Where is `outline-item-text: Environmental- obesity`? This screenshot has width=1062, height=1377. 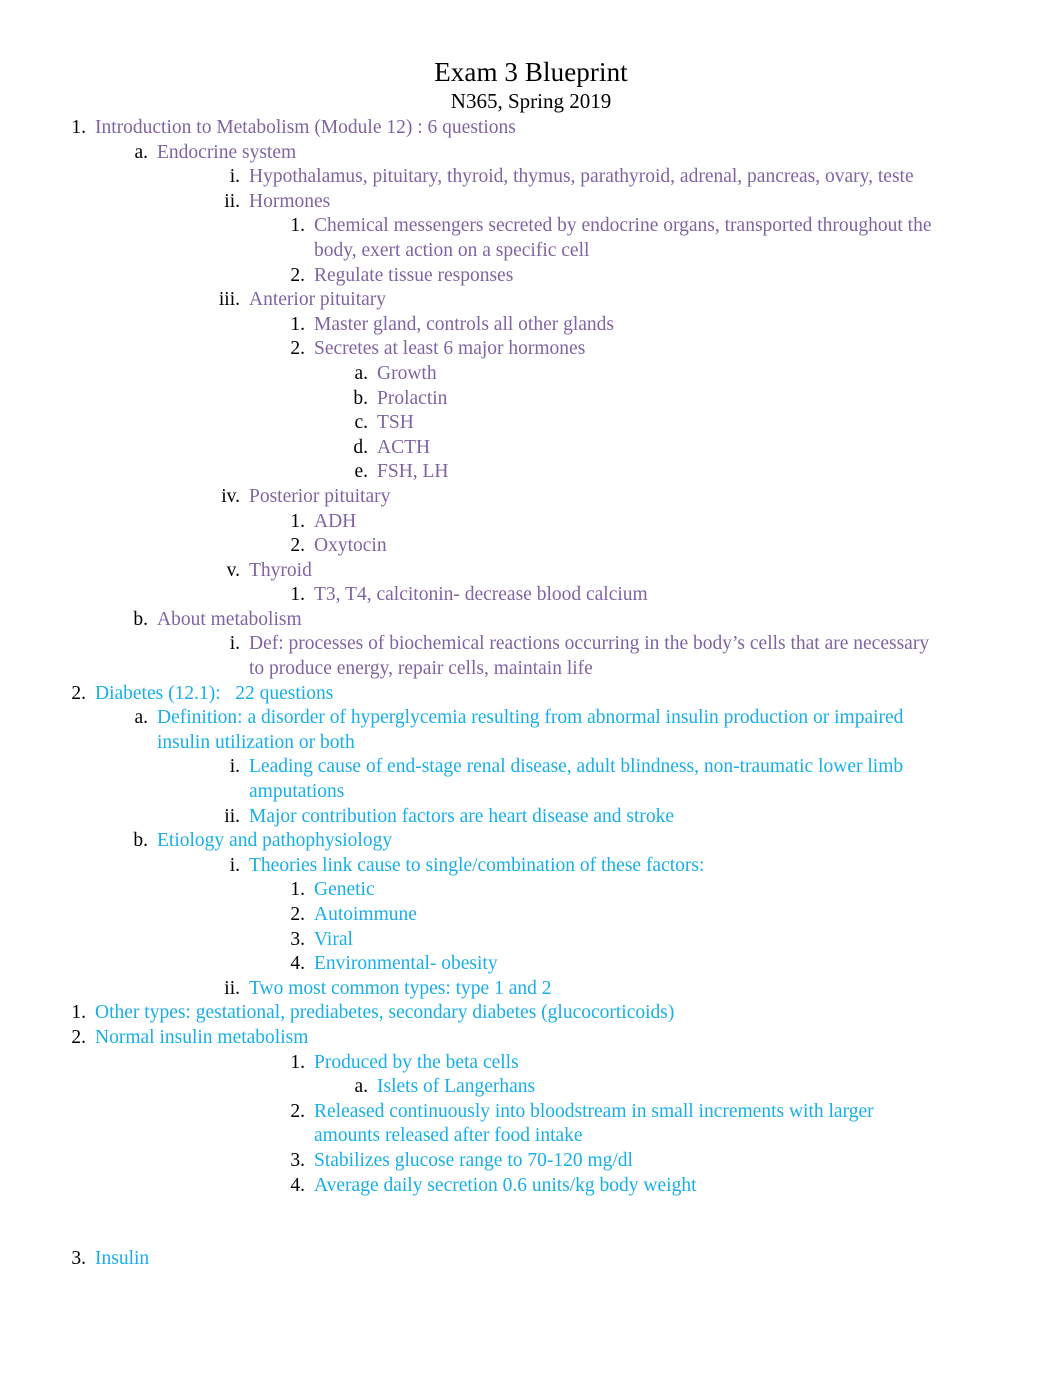 outline-item-text: Environmental- obesity is located at coordinates (406, 964).